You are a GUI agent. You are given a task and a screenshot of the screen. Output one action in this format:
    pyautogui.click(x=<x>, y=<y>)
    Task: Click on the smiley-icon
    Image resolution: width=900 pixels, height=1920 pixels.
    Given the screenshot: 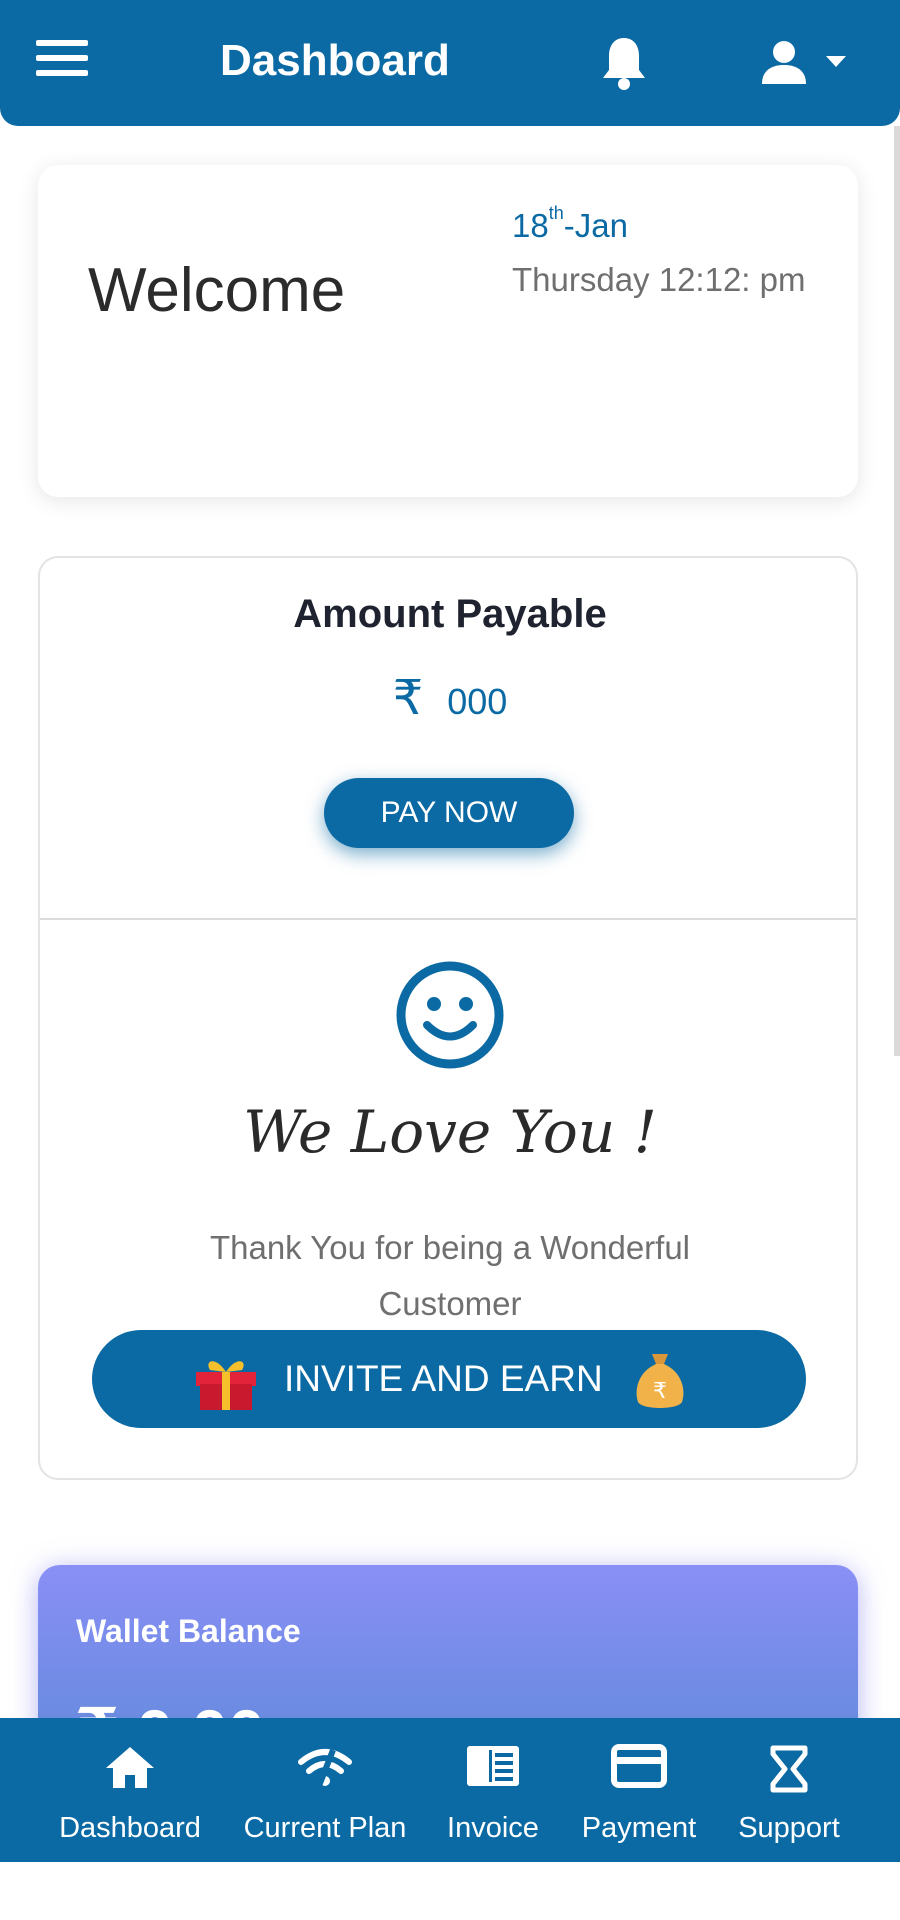 What is the action you would take?
    pyautogui.click(x=450, y=1015)
    